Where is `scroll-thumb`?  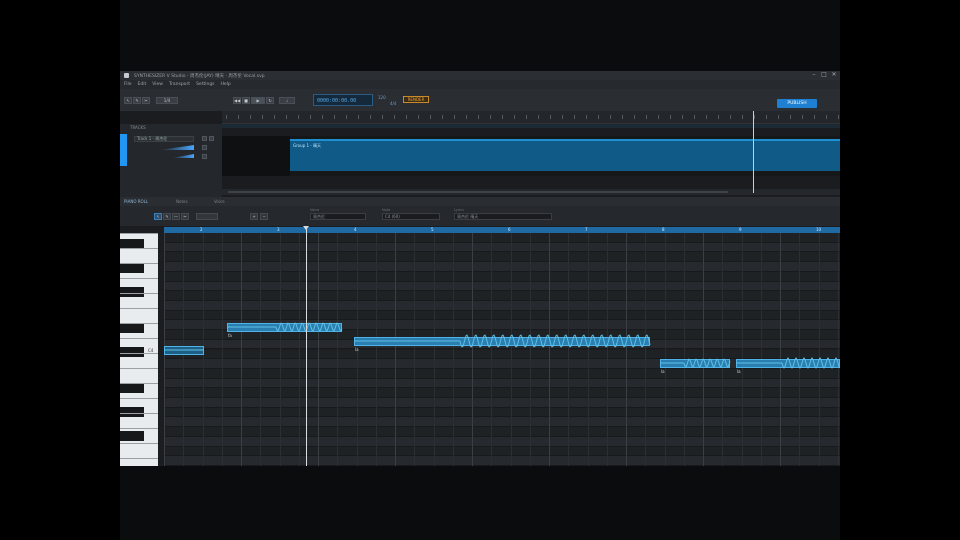
scroll-thumb is located at coordinates (478, 192).